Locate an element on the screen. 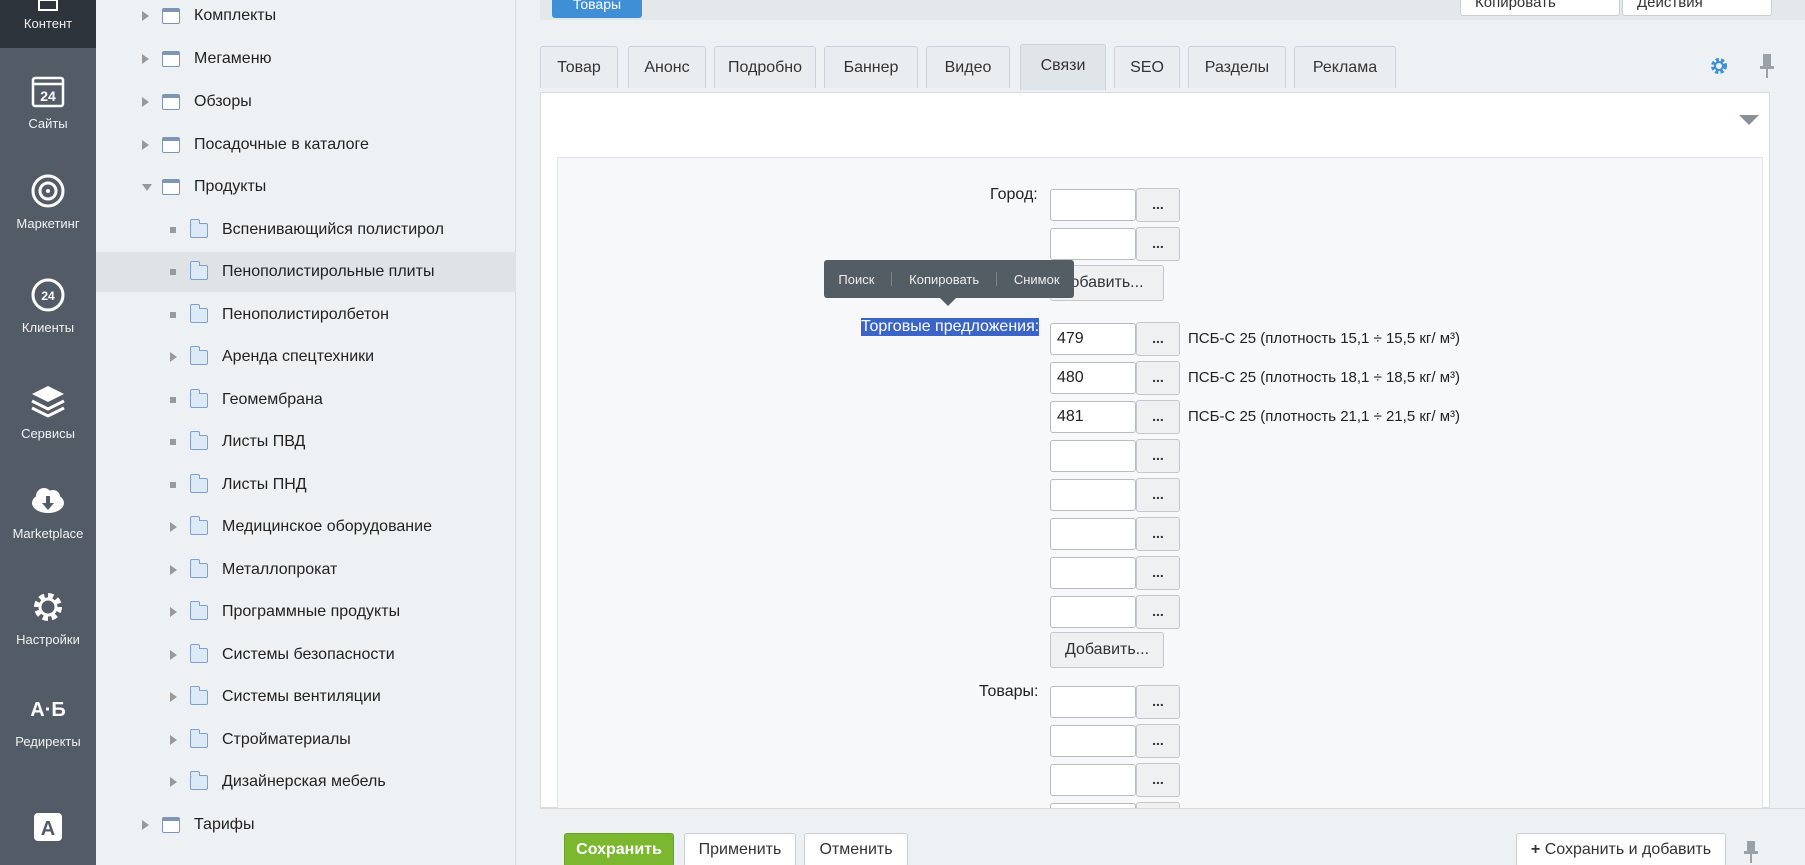  tree-item: Системы безопасности is located at coordinates (306, 655).